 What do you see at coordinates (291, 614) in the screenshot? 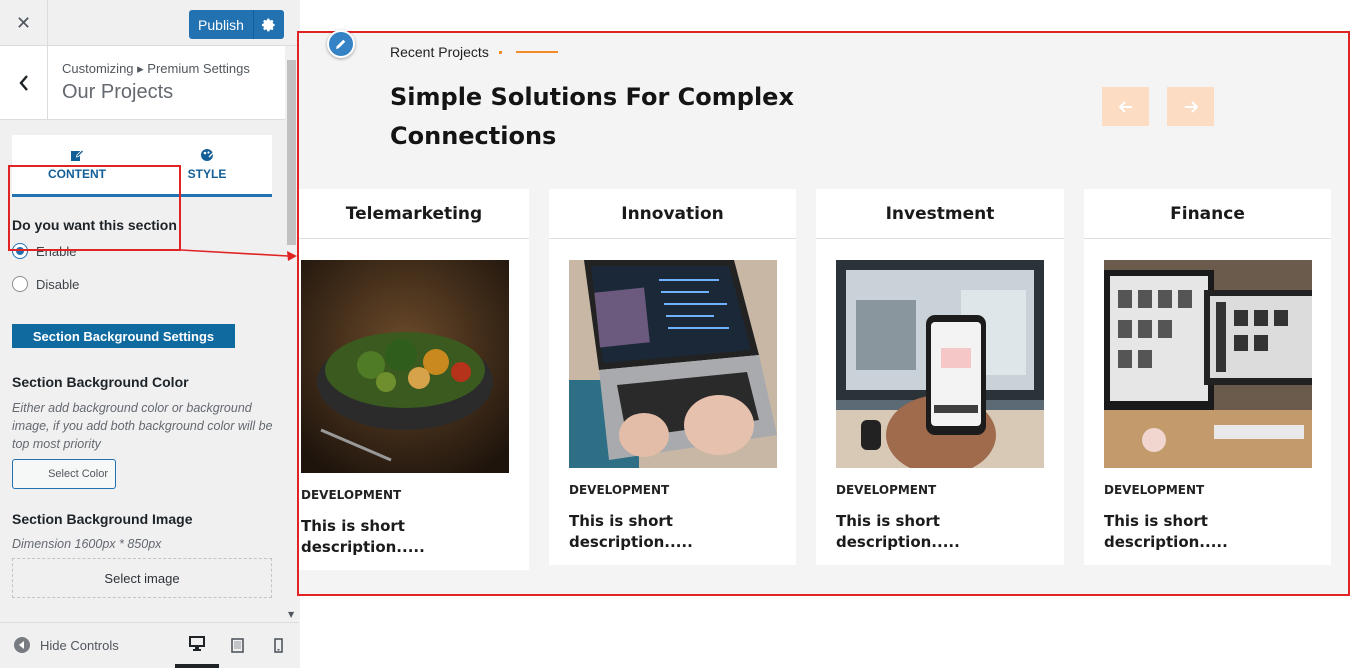
I see `scroll-down-icon: ▼` at bounding box center [291, 614].